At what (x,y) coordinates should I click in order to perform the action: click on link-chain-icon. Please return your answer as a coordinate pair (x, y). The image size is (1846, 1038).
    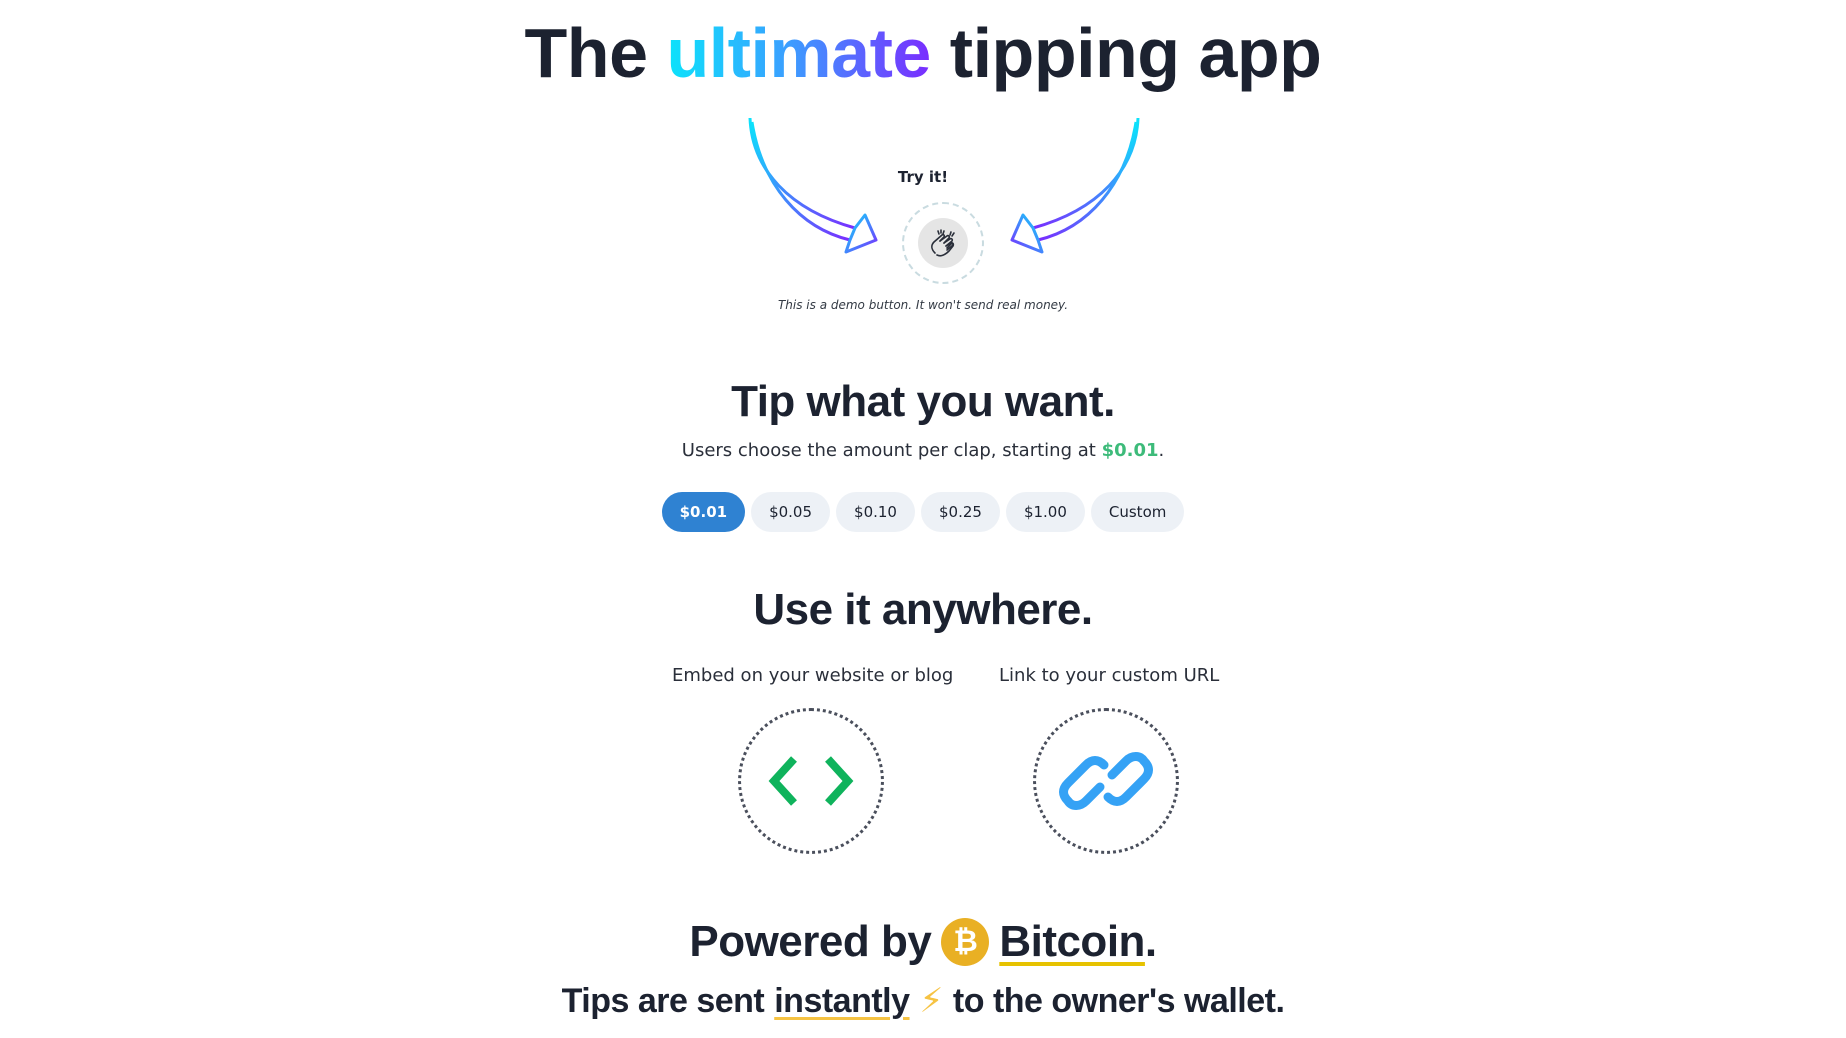
    Looking at the image, I should click on (1106, 781).